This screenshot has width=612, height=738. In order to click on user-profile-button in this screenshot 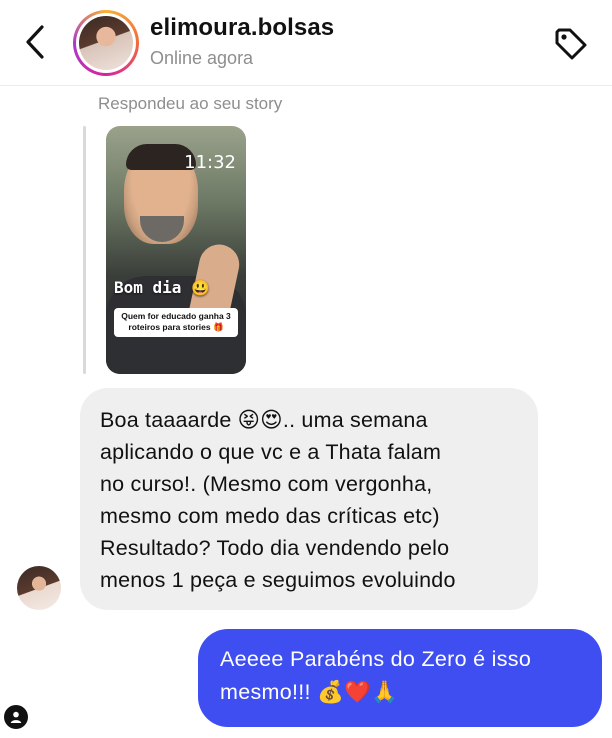, I will do `click(16, 717)`.